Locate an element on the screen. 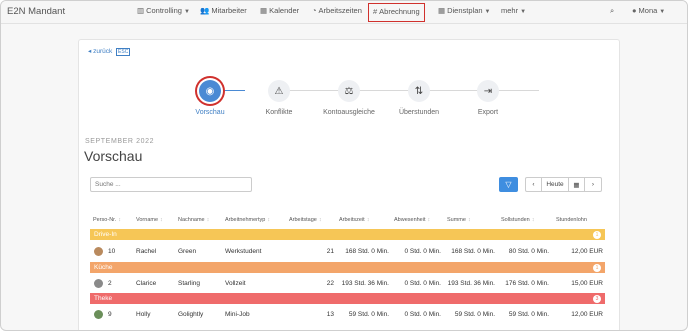 The height and width of the screenshot is (331, 688). chevron-left-icon: ◂ is located at coordinates (90, 51).